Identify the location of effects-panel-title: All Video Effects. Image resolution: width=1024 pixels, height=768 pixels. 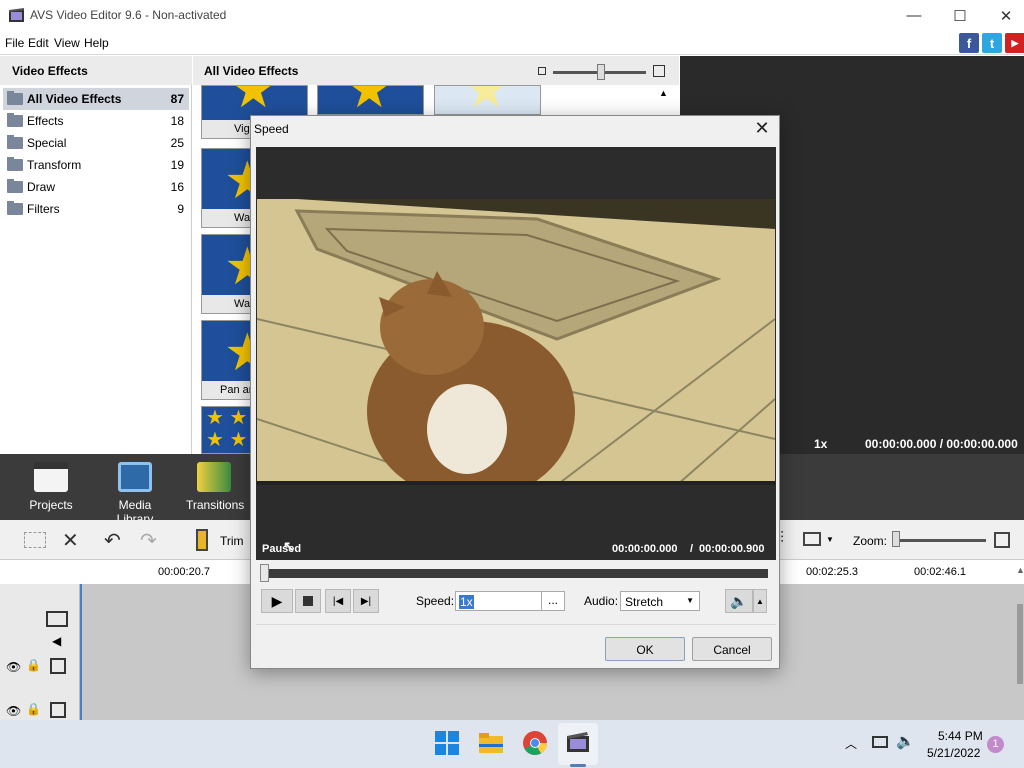
(251, 71).